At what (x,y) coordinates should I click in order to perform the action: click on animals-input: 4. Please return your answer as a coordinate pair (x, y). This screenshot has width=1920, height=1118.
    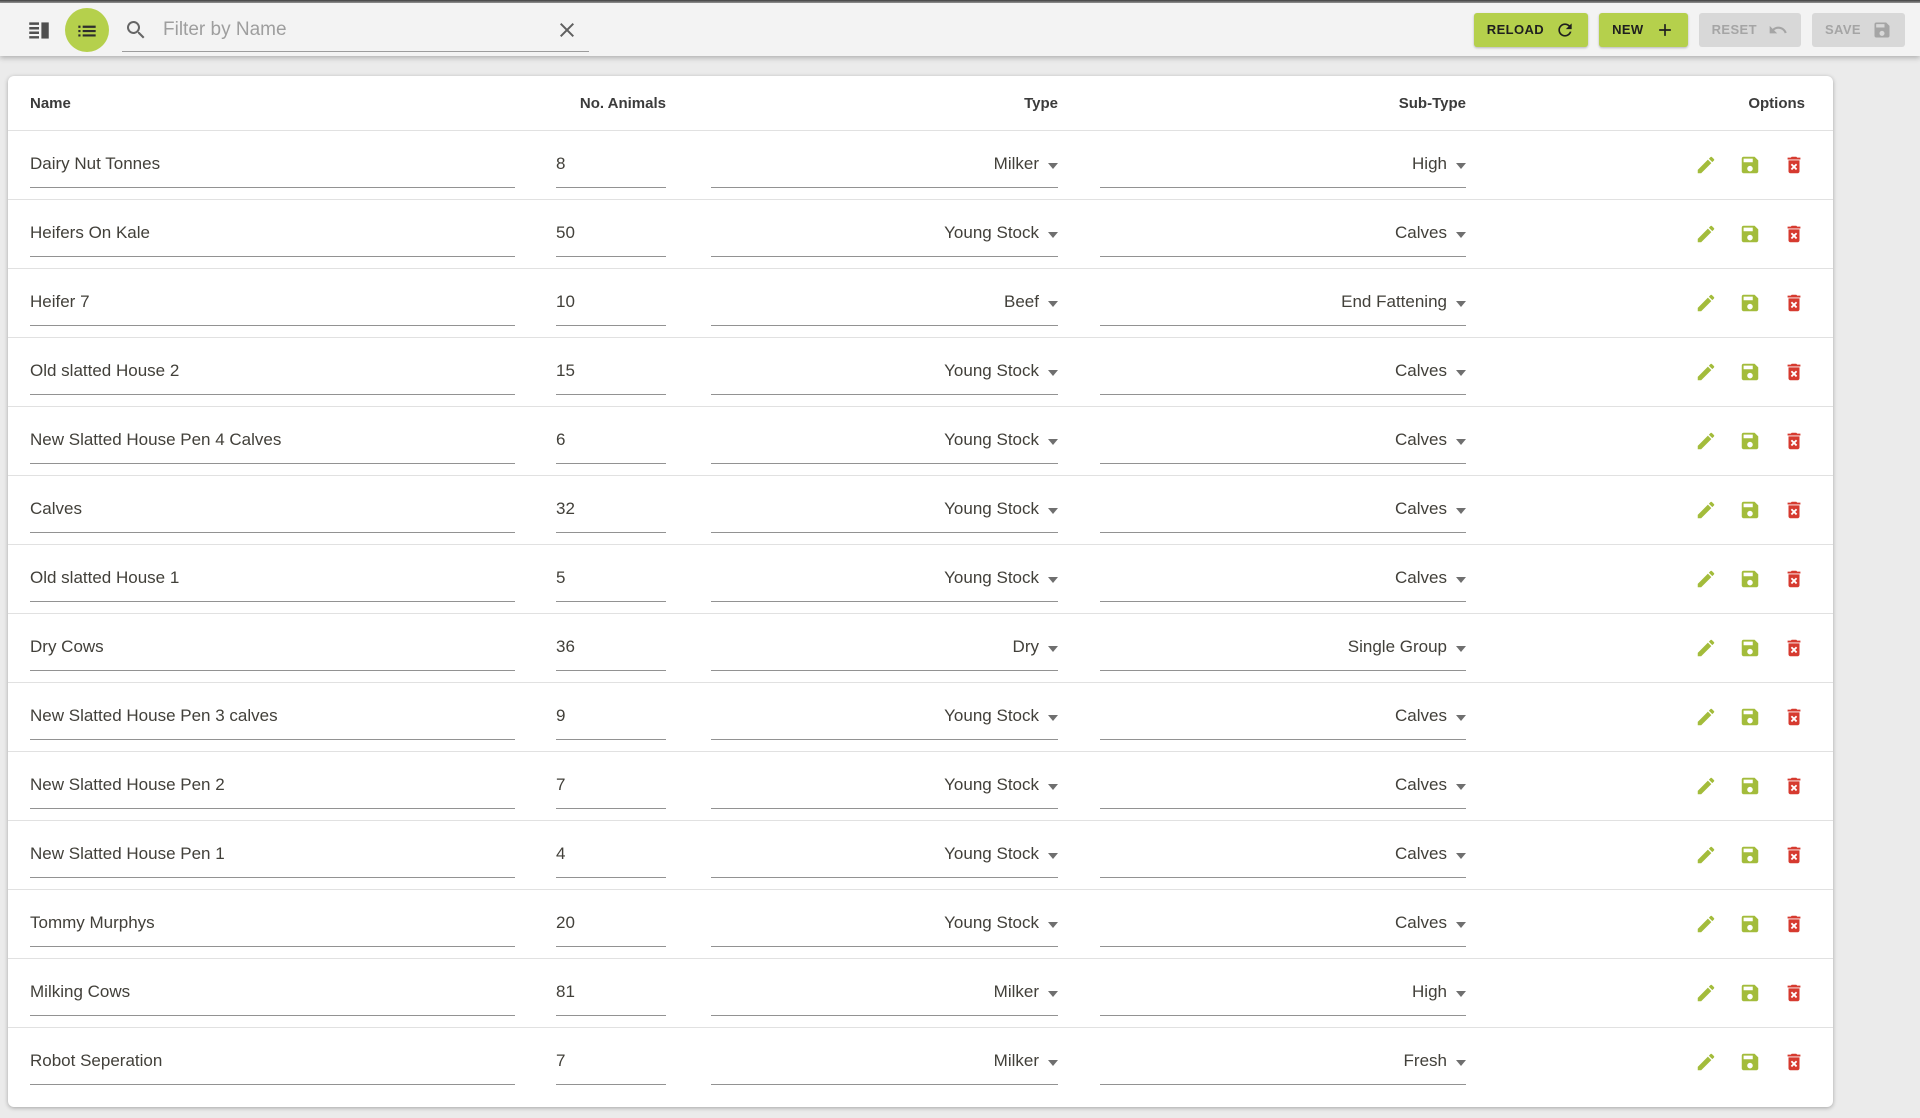
    Looking at the image, I should click on (611, 855).